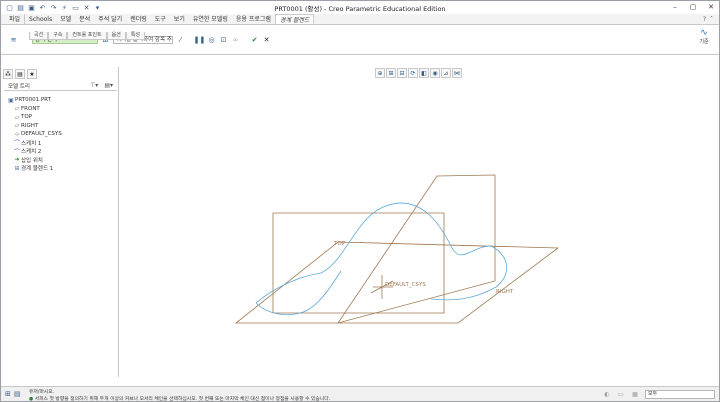  What do you see at coordinates (621, 395) in the screenshot?
I see `selection-count-icon: ▭` at bounding box center [621, 395].